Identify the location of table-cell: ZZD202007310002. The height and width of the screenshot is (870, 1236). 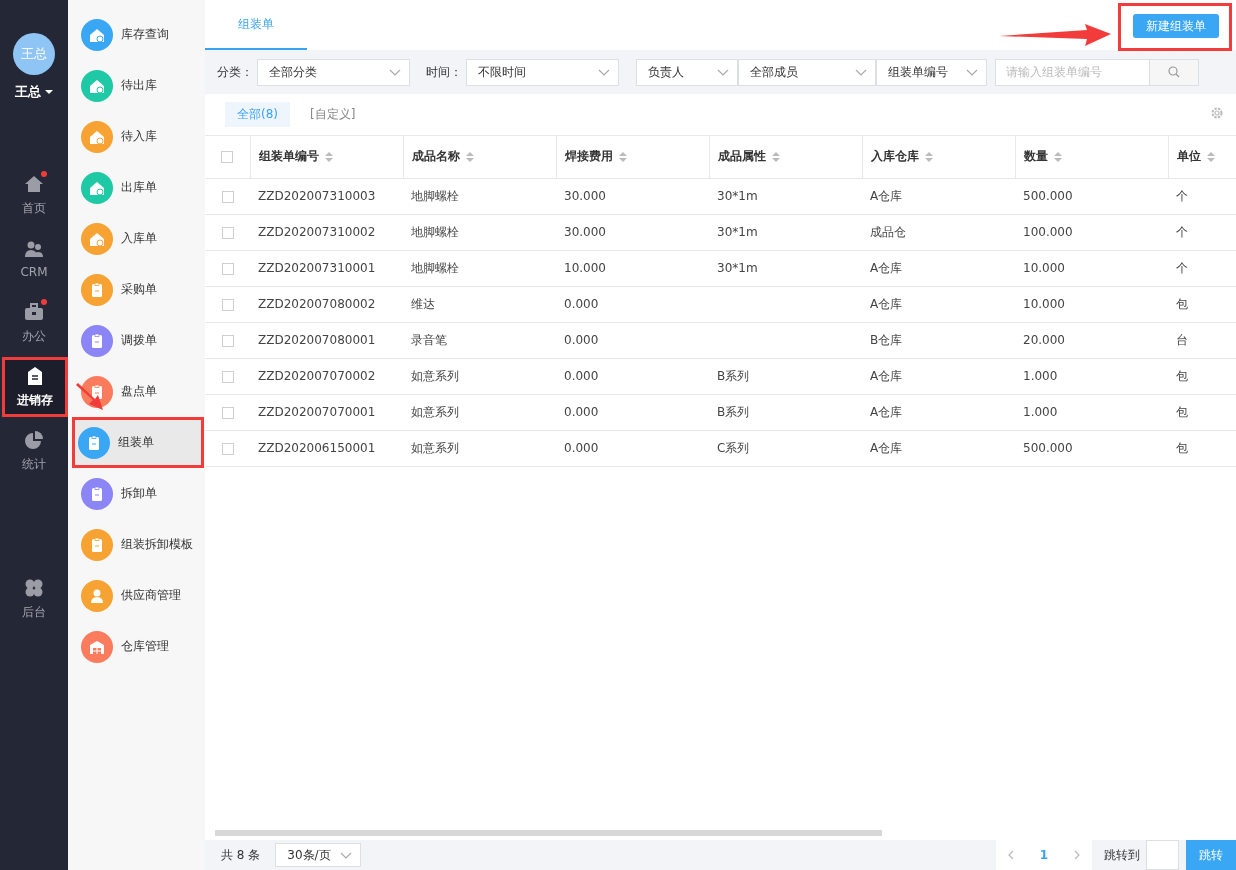
(317, 232).